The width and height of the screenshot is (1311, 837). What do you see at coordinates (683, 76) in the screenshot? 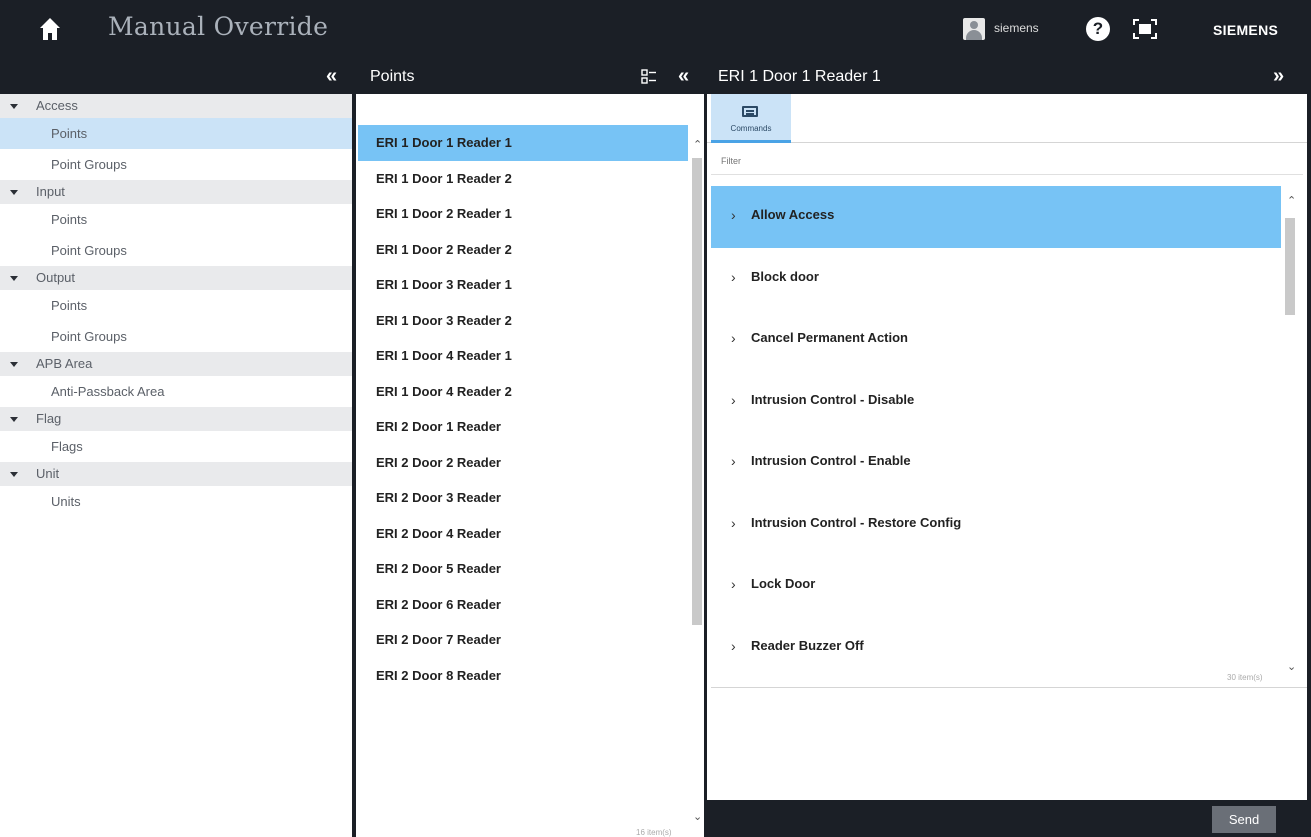
I see `collapse-middle-panel-button: «` at bounding box center [683, 76].